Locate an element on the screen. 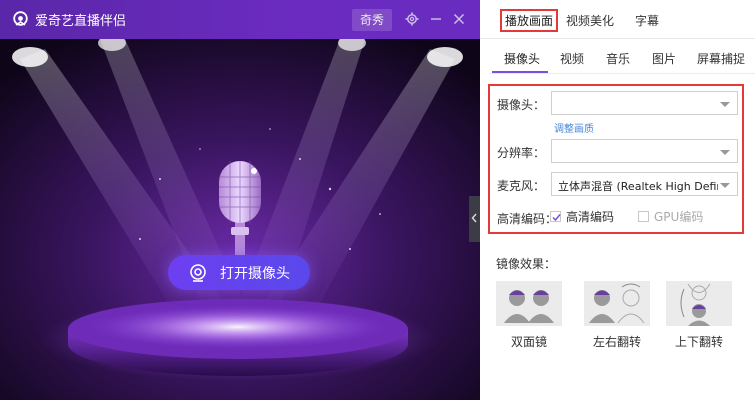 The image size is (755, 400). tab-divider is located at coordinates (622, 73).